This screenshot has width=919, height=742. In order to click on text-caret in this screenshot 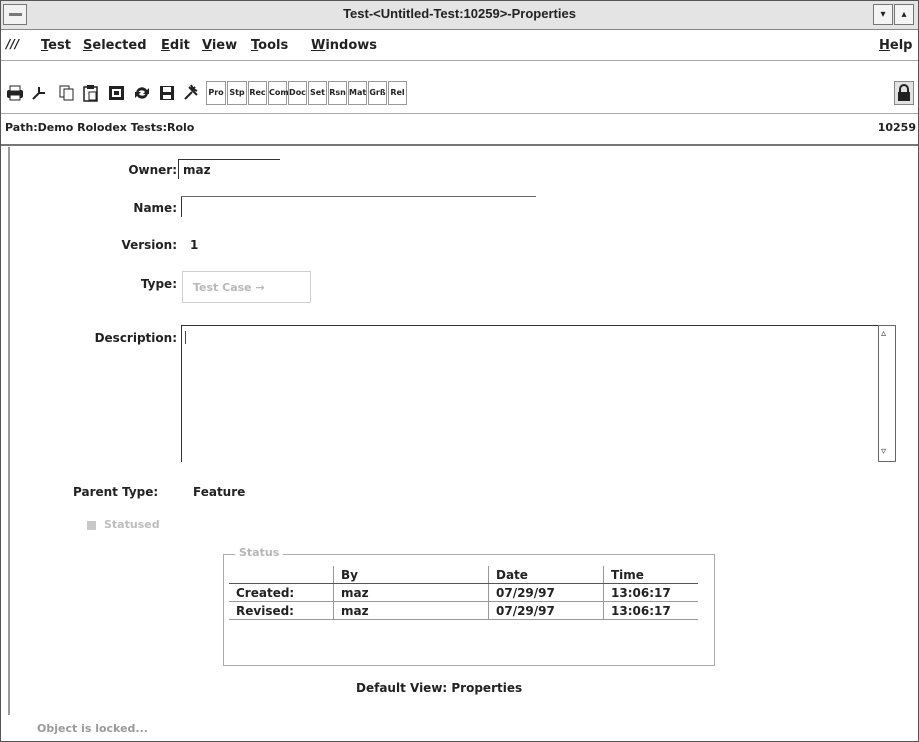, I will do `click(185, 337)`.